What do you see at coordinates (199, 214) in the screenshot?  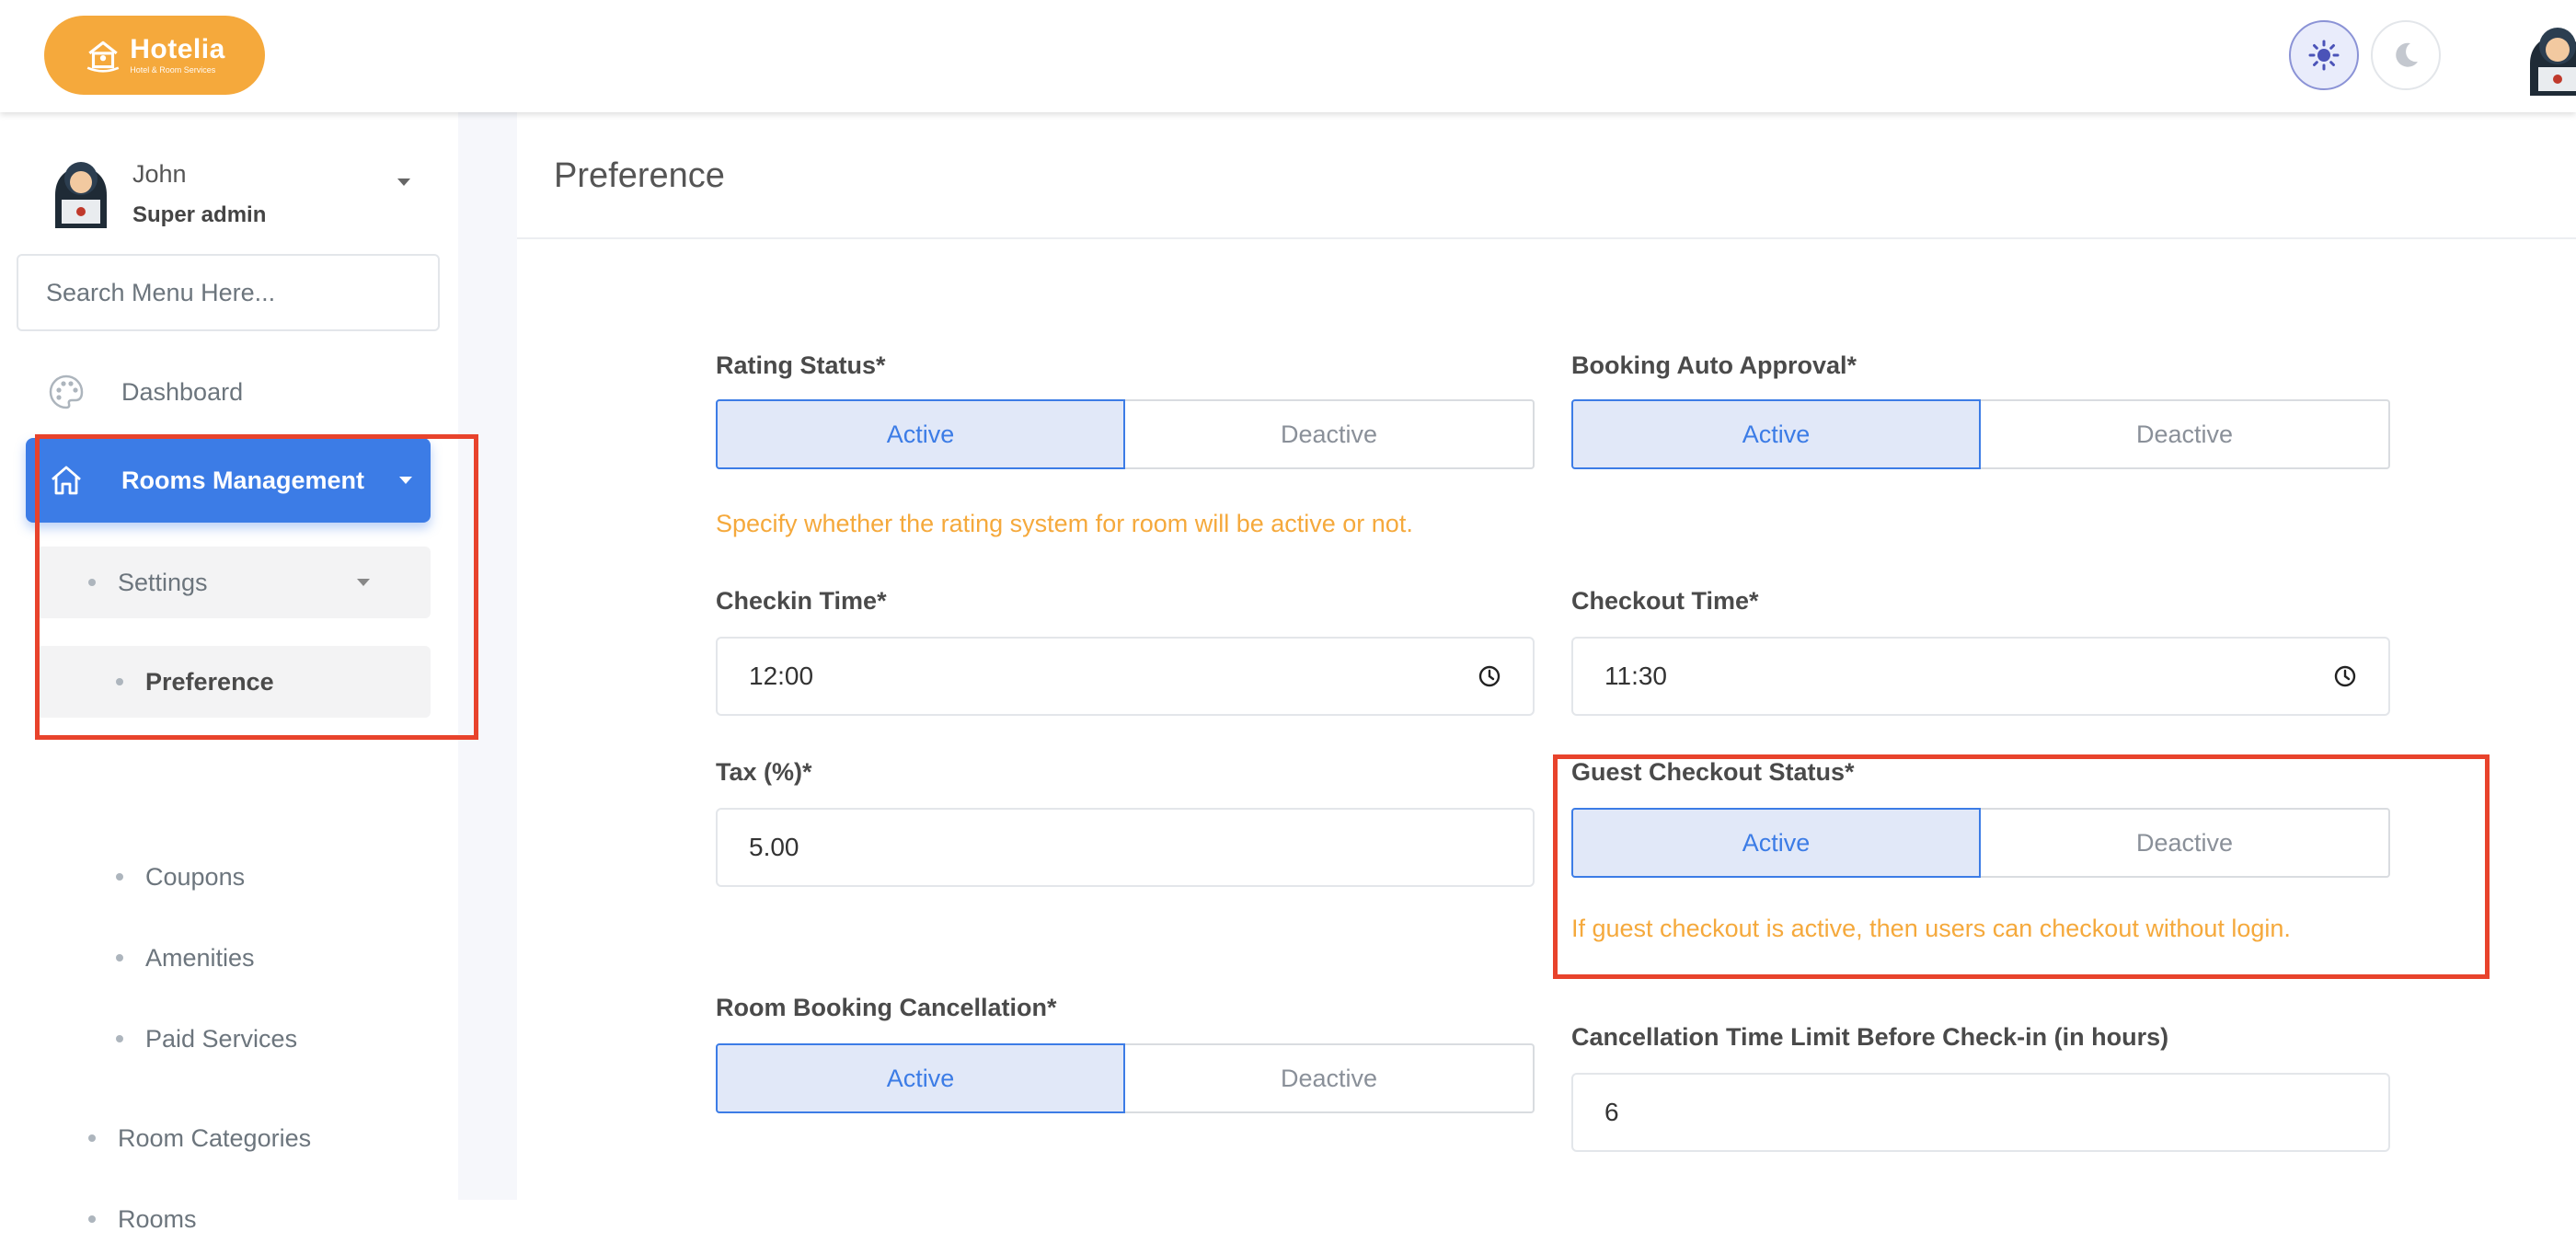 I see `user-role: Super admin` at bounding box center [199, 214].